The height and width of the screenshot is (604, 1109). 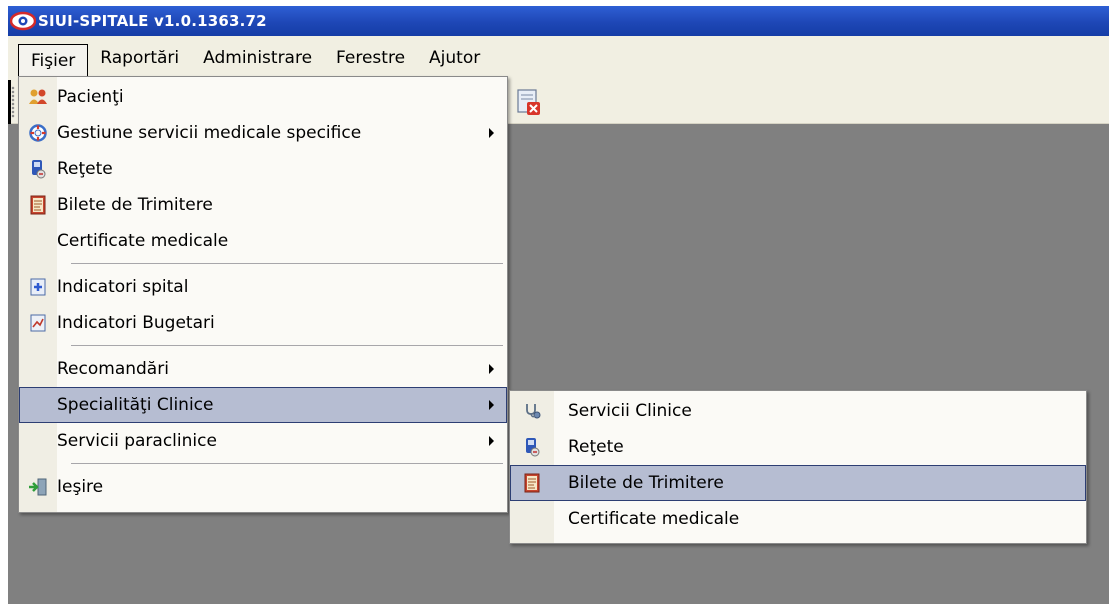 I want to click on menu-item-label: Ieşire, so click(x=80, y=487).